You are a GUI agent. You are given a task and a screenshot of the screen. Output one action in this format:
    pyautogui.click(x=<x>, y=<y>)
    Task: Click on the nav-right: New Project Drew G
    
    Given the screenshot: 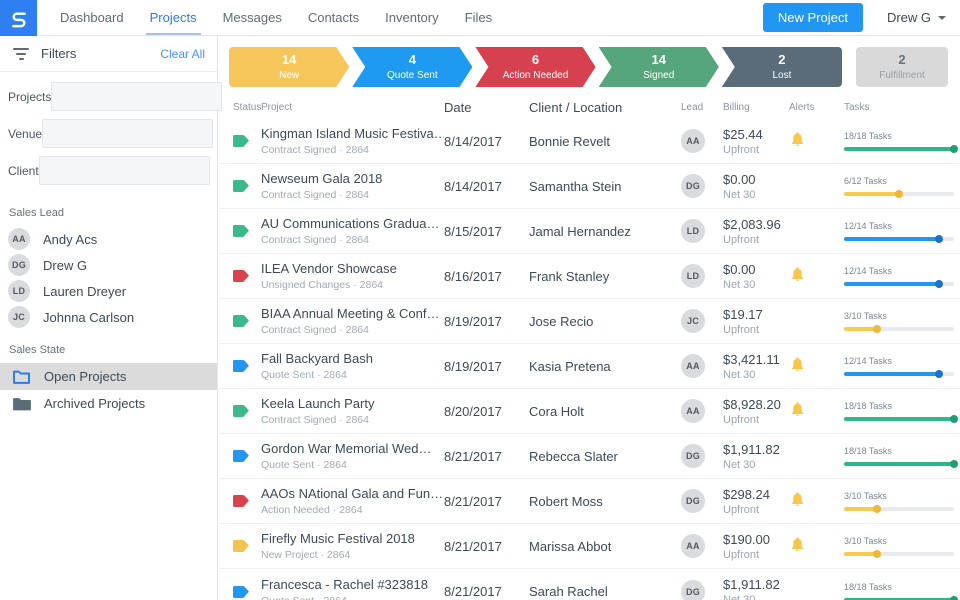 What is the action you would take?
    pyautogui.click(x=861, y=17)
    